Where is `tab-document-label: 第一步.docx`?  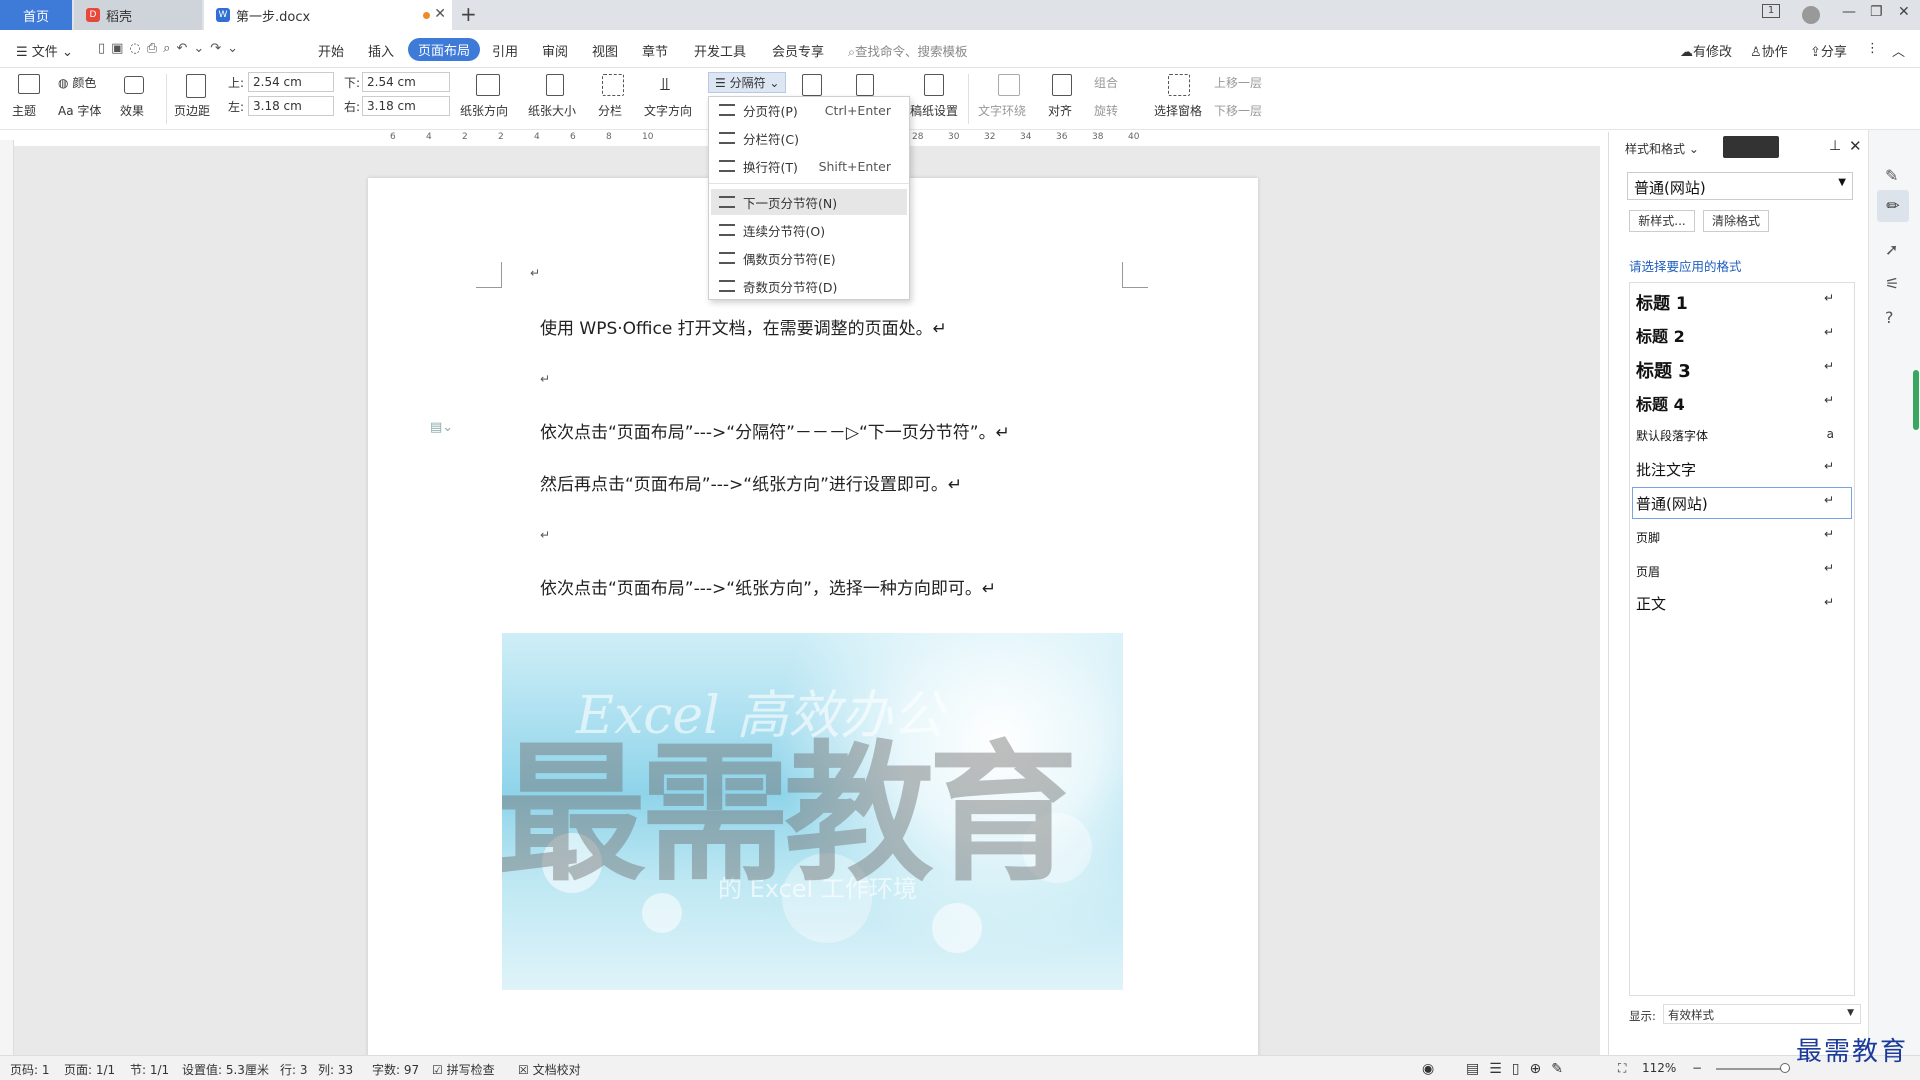
tab-document-label: 第一步.docx is located at coordinates (273, 17).